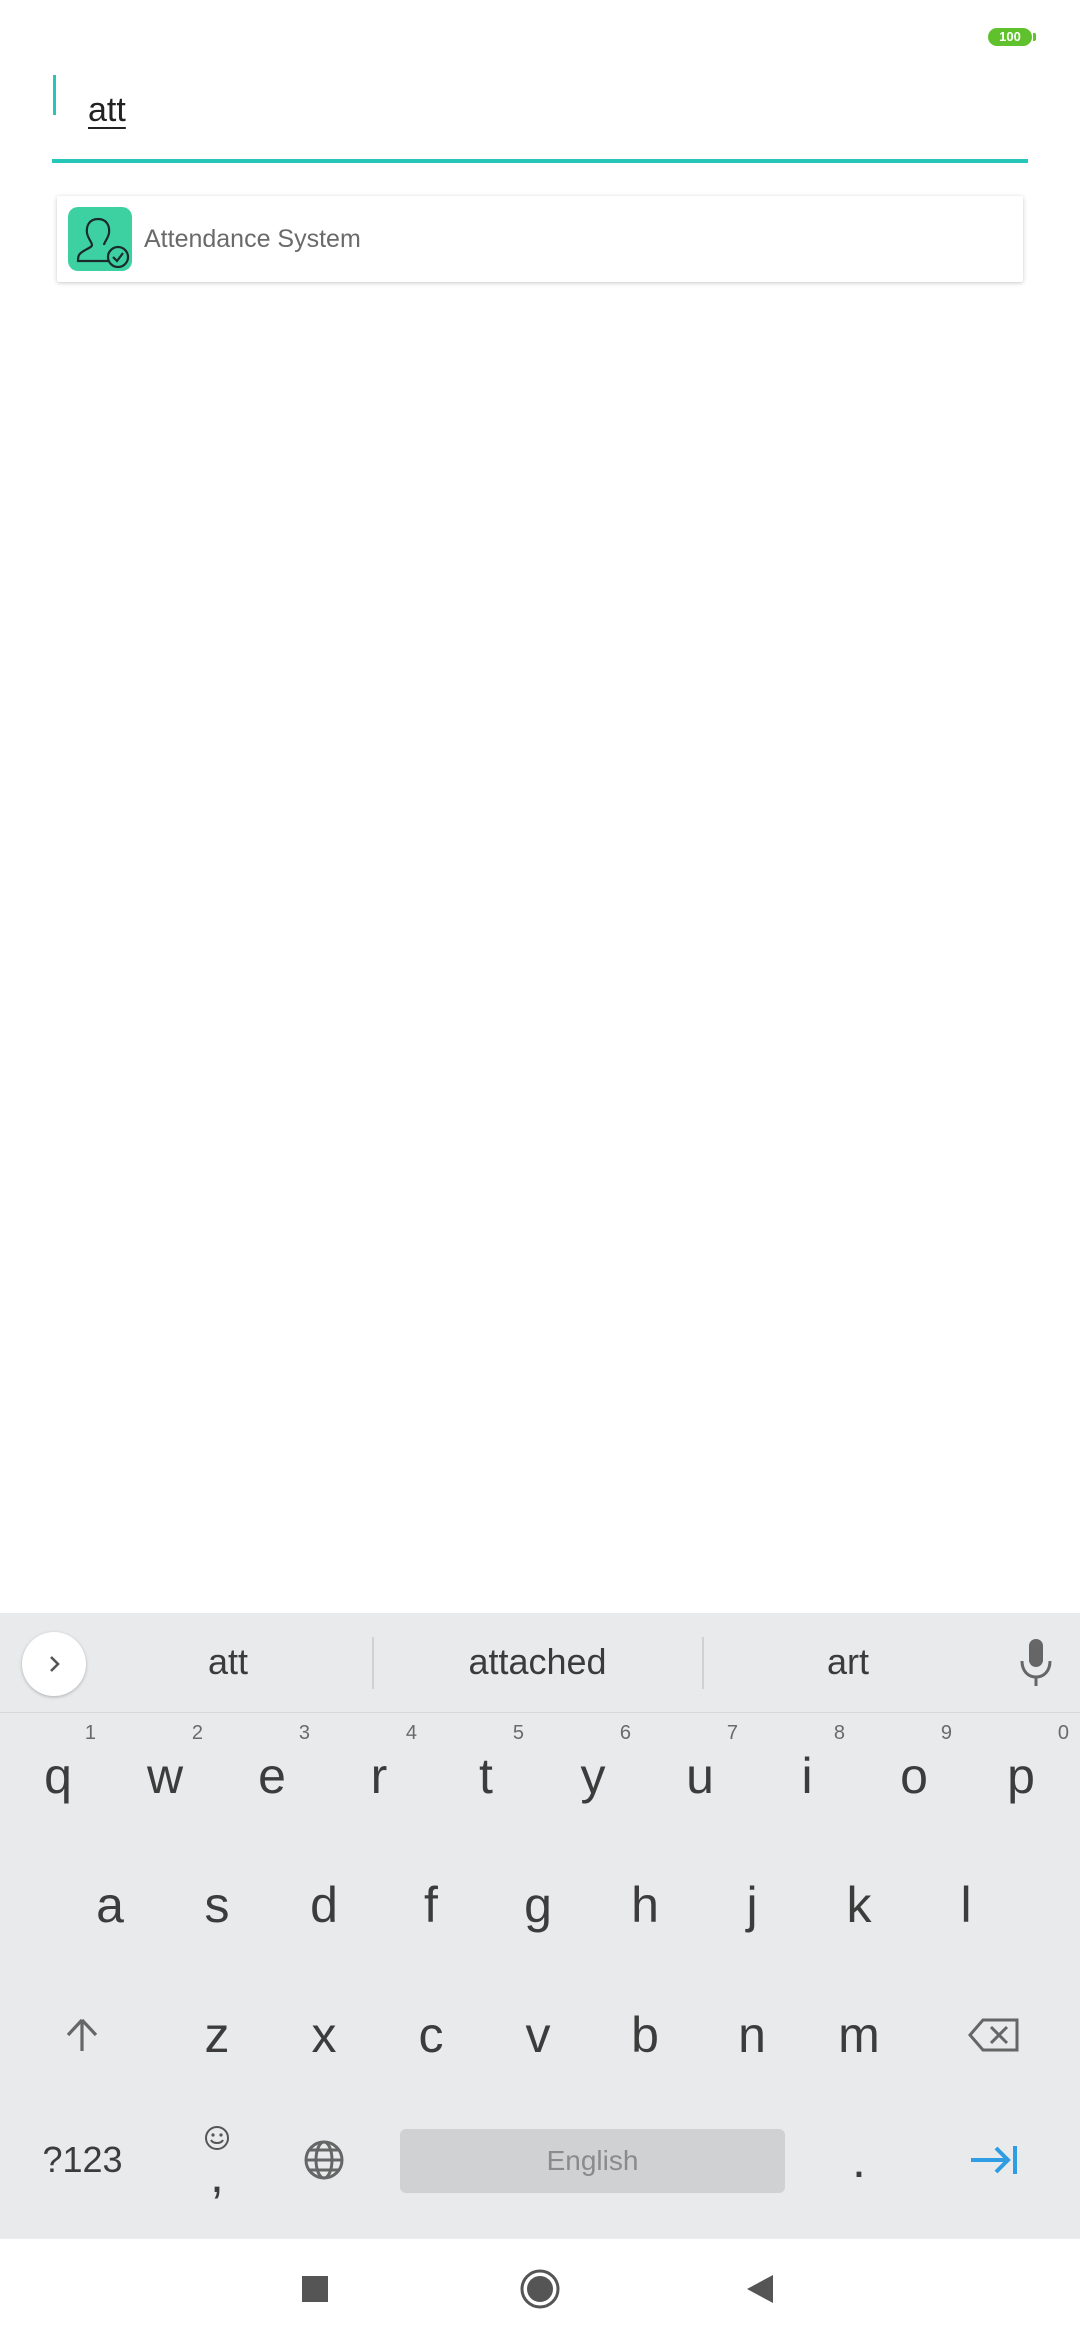  What do you see at coordinates (752, 1905) in the screenshot?
I see `key-j: j` at bounding box center [752, 1905].